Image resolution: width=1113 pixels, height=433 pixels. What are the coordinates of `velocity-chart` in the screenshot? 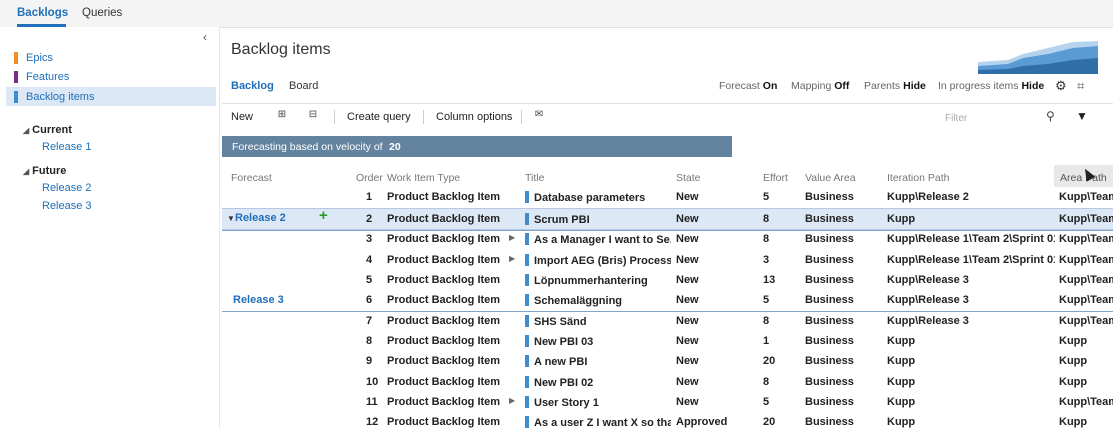 It's located at (1038, 54).